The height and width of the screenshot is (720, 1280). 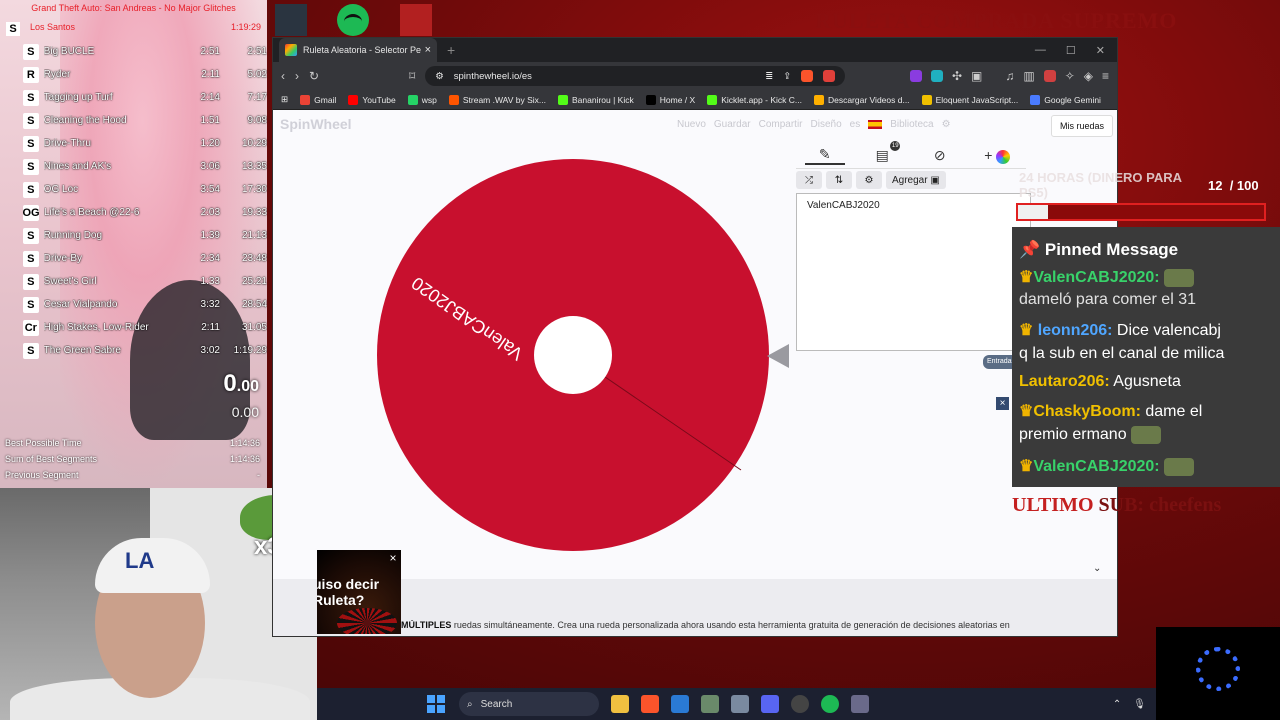 What do you see at coordinates (940, 155) in the screenshot?
I see `hide-eye-icon: ⊘` at bounding box center [940, 155].